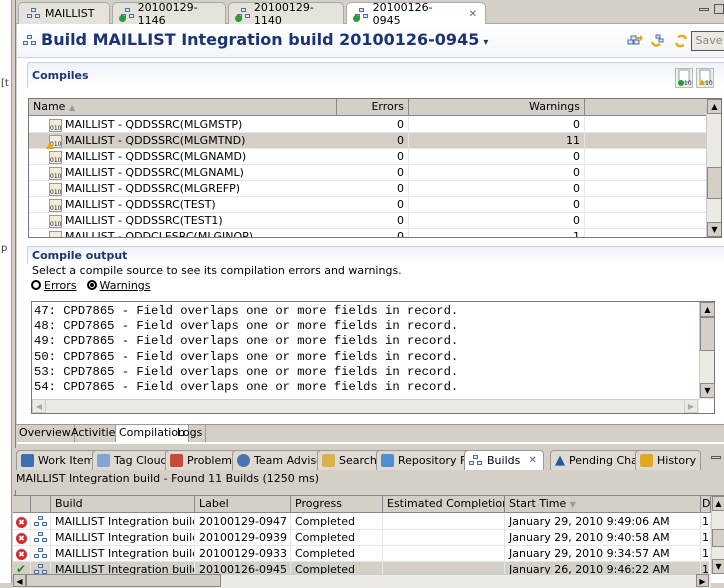  What do you see at coordinates (337, 504) in the screenshot?
I see `column-header-progress: Progress` at bounding box center [337, 504].